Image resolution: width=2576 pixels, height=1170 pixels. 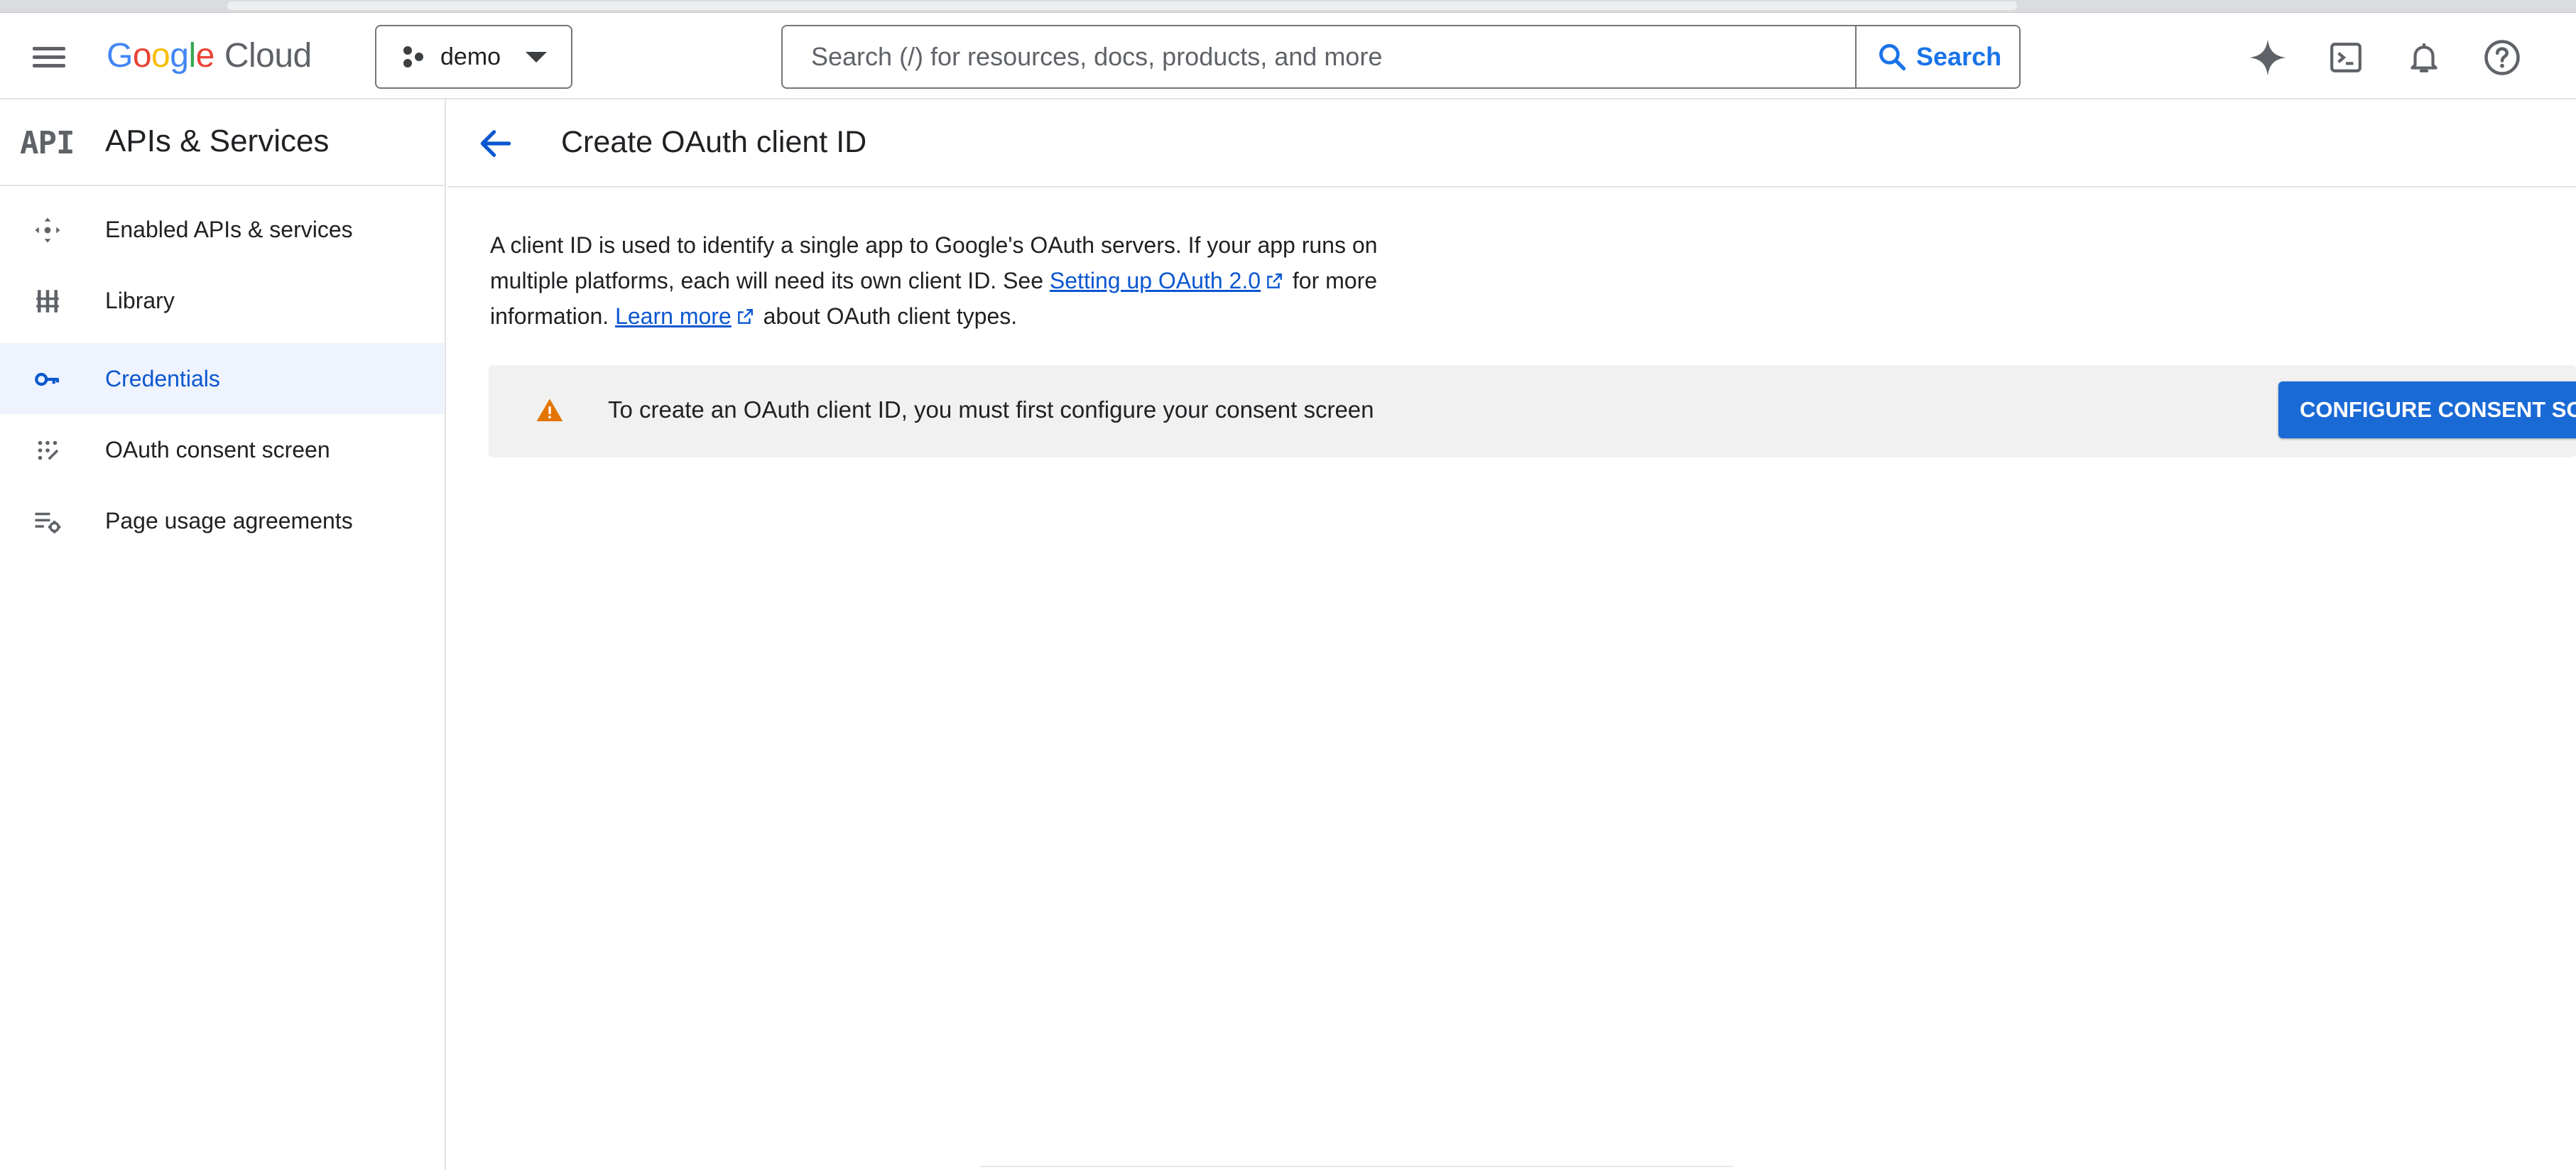 I want to click on cloud-shell-terminal-icon, so click(x=2345, y=57).